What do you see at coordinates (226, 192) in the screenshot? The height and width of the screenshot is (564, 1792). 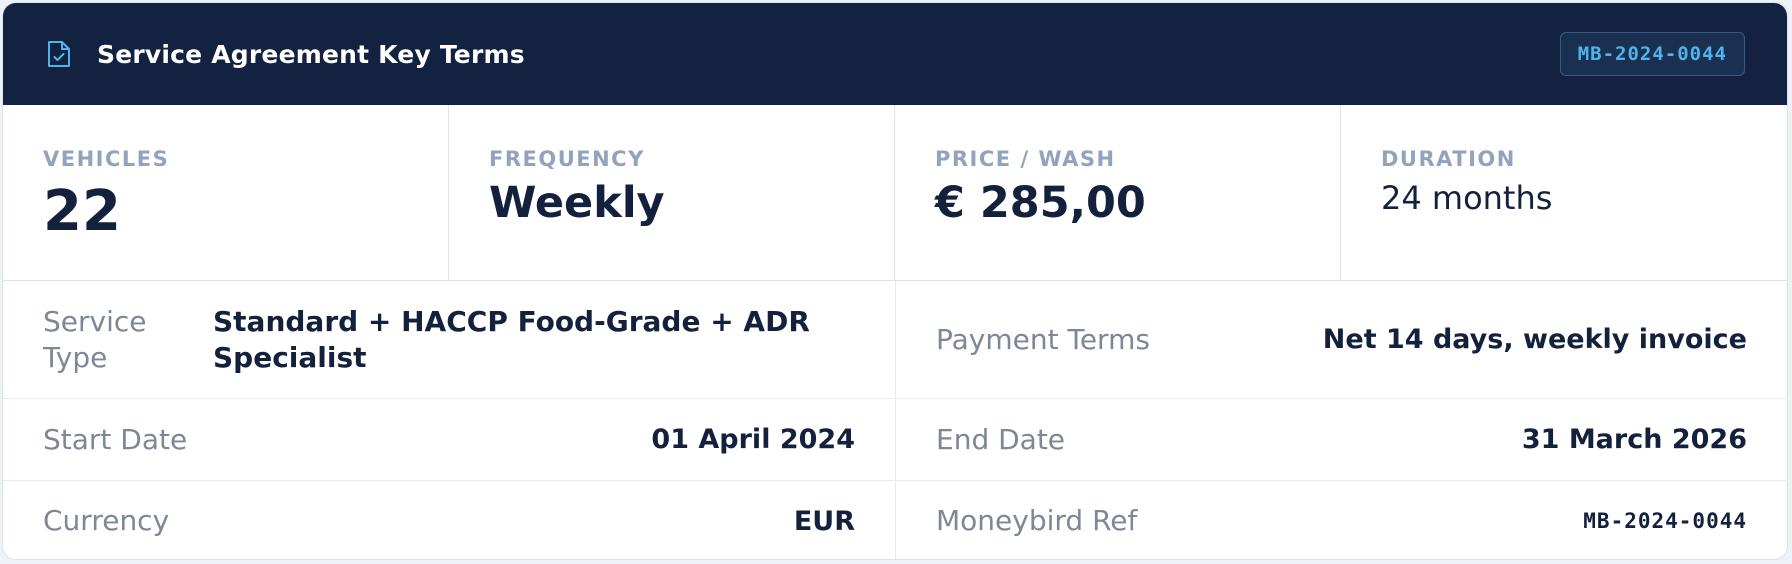 I see `stat-vehicles: VEHICLES 22` at bounding box center [226, 192].